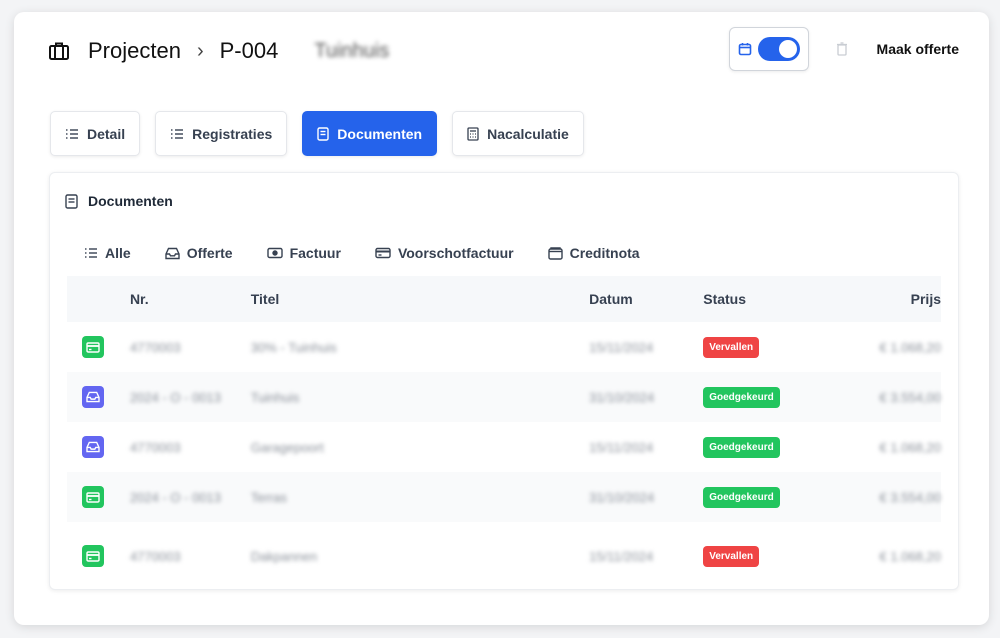 The width and height of the screenshot is (1000, 638). I want to click on tab-label: Documenten, so click(380, 133).